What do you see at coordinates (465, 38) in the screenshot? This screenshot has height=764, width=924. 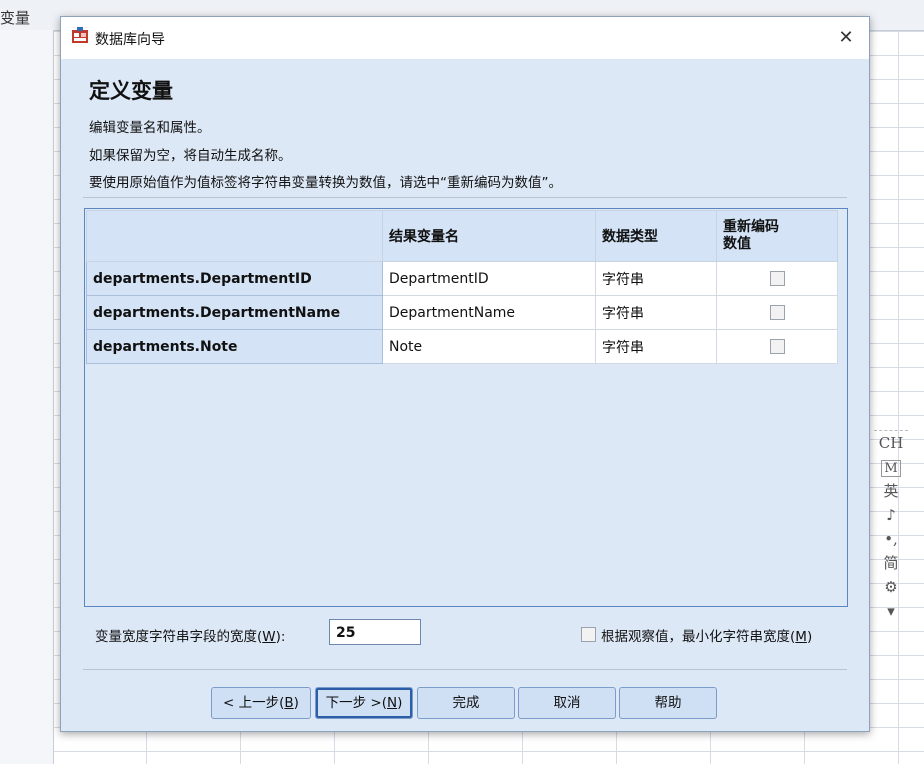 I see `dialog-titlebar: 数据库向导 ✕` at bounding box center [465, 38].